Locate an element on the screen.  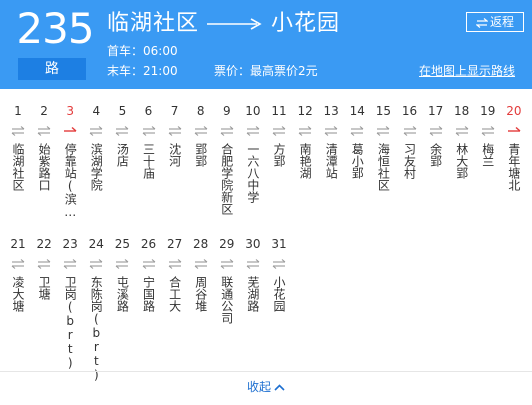
stop-number: 12 is located at coordinates (305, 111).